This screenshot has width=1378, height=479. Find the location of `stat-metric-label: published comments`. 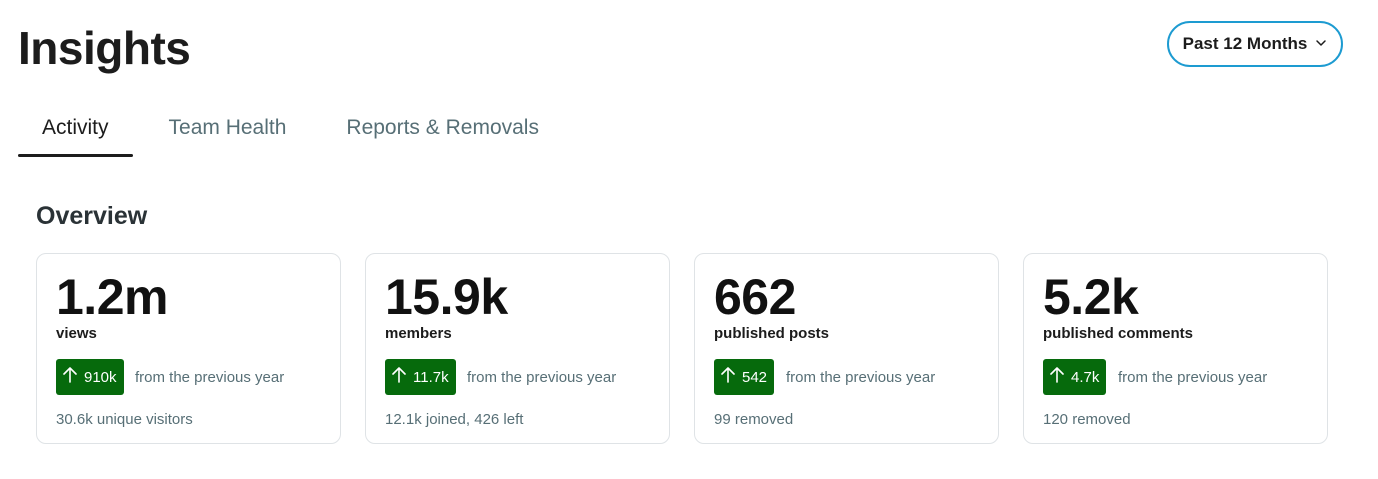

stat-metric-label: published comments is located at coordinates (1118, 333).